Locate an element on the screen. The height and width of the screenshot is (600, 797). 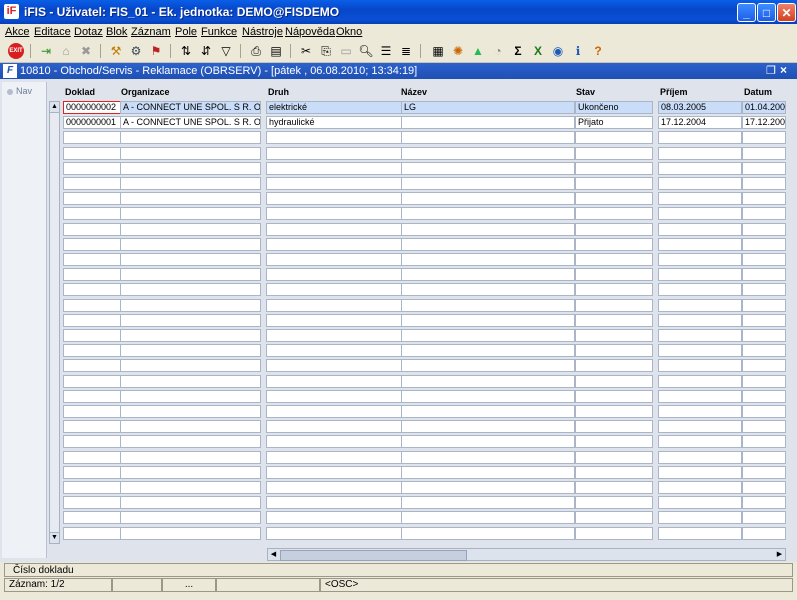
menu-okno: Okno is located at coordinates (349, 32).